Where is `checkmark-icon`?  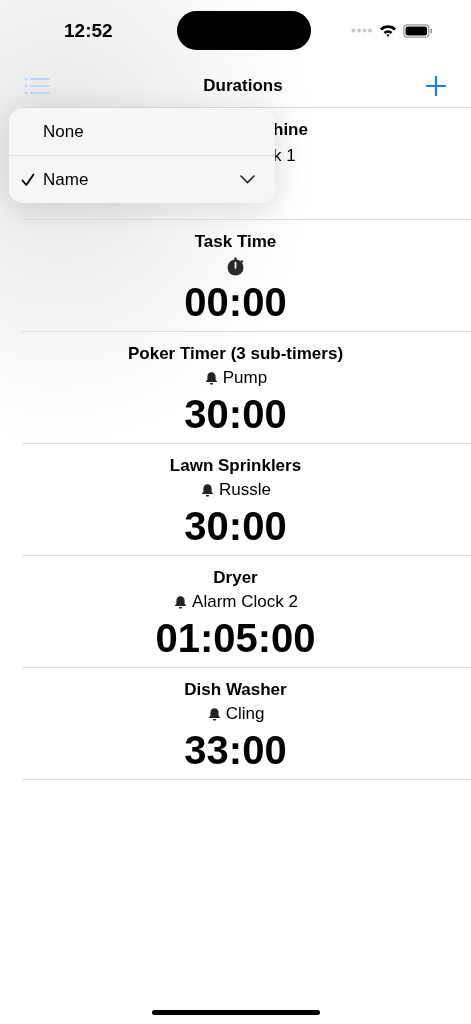
checkmark-icon is located at coordinates (28, 179).